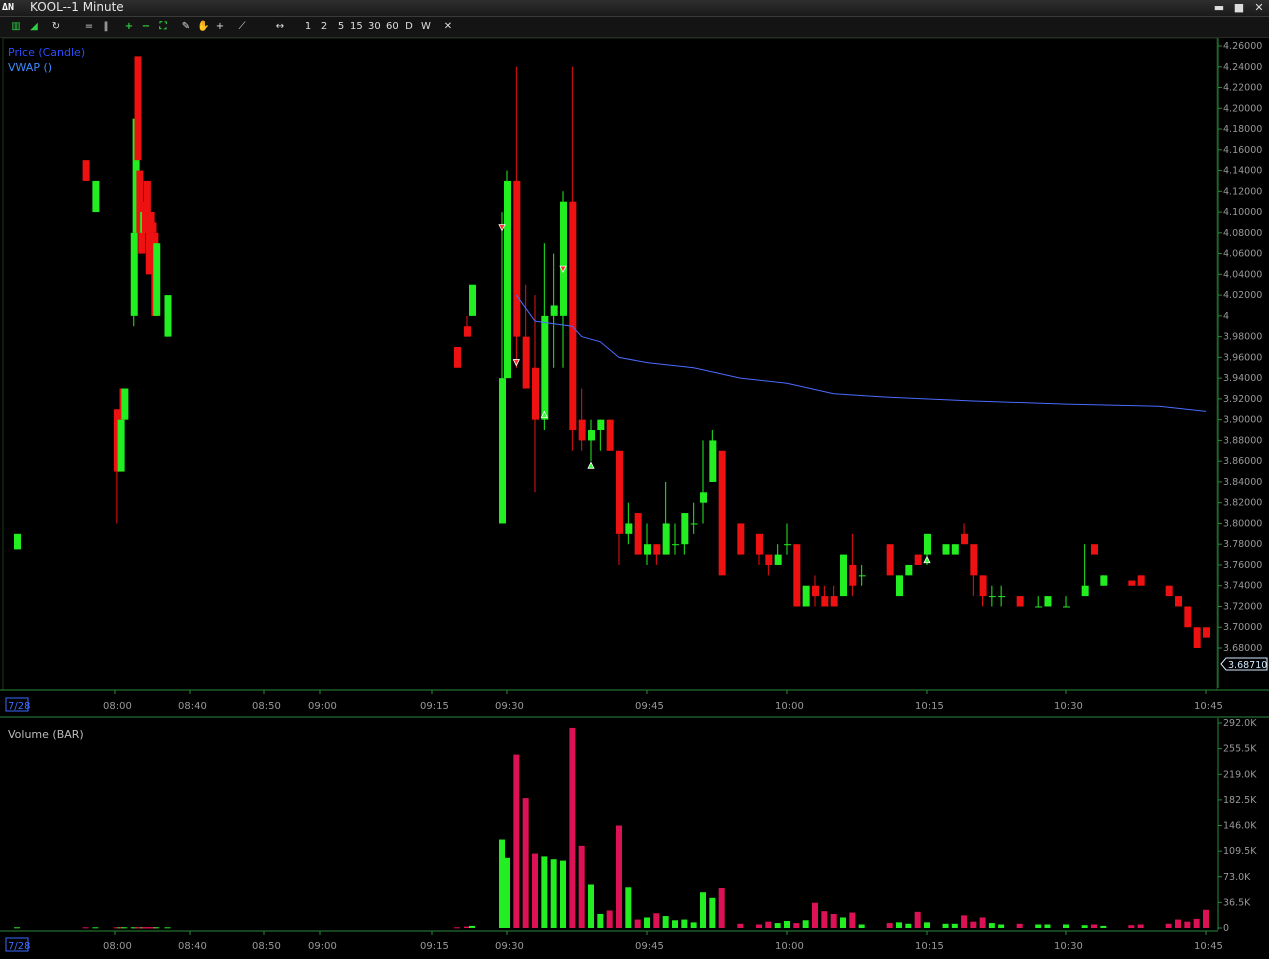 The width and height of the screenshot is (1269, 959). What do you see at coordinates (1242, 357) in the screenshot?
I see `price-tick-label: 3.96000` at bounding box center [1242, 357].